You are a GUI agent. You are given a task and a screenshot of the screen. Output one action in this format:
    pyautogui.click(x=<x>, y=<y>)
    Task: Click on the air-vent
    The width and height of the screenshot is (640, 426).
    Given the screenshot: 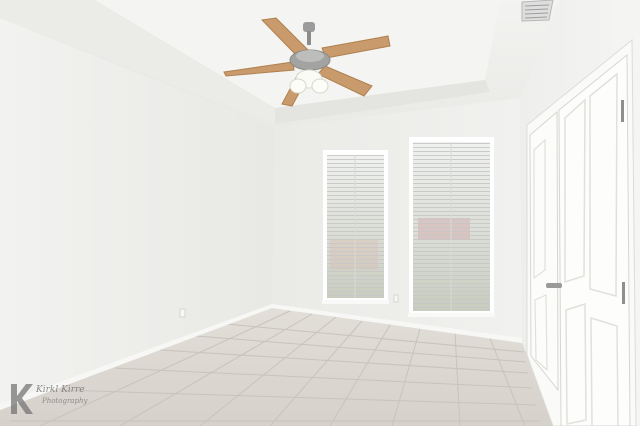 What is the action you would take?
    pyautogui.click(x=537, y=11)
    